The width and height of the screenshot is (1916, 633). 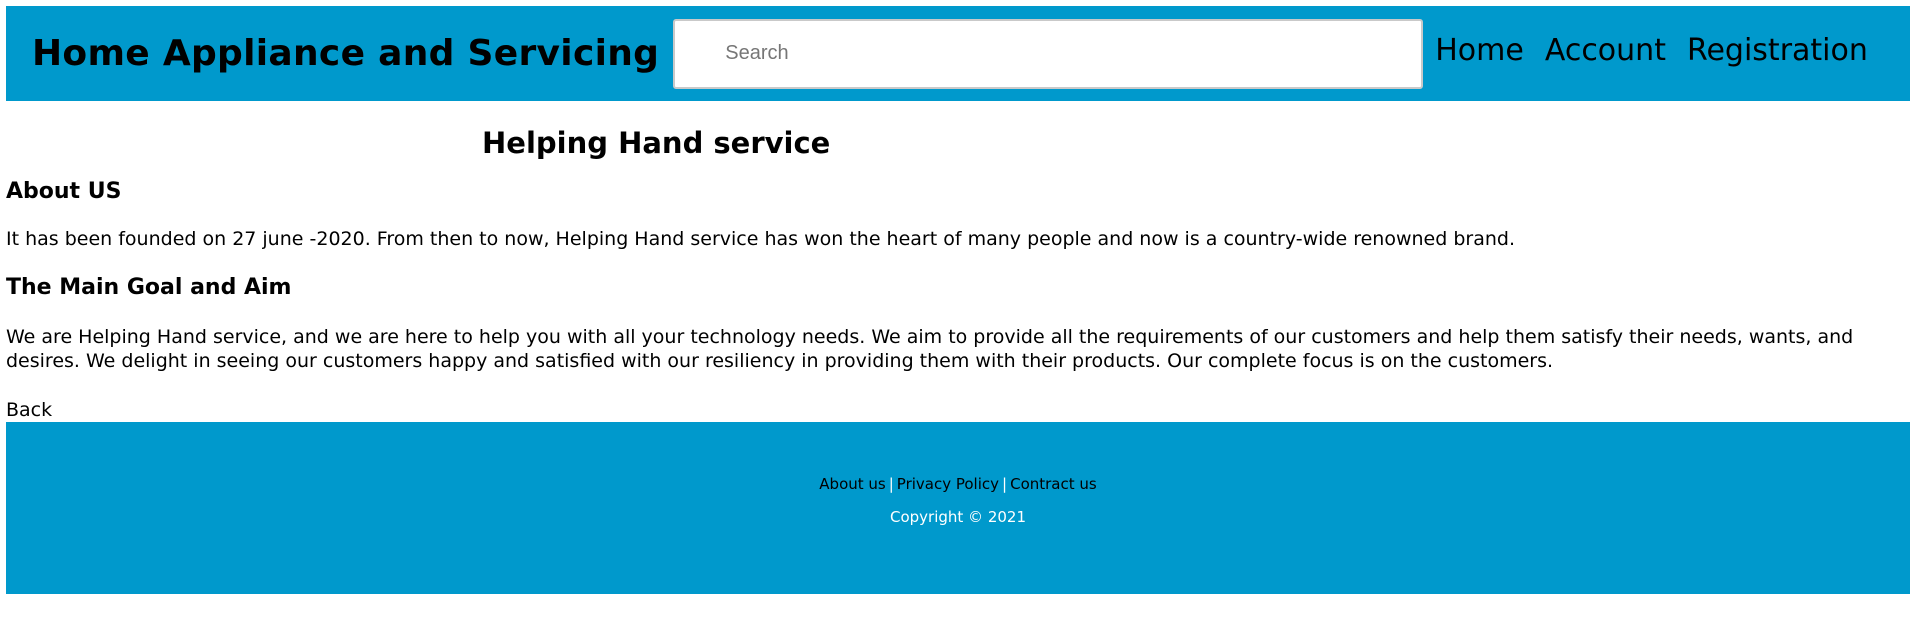 What do you see at coordinates (1053, 484) in the screenshot?
I see `footer-link-contract-us: Contract us` at bounding box center [1053, 484].